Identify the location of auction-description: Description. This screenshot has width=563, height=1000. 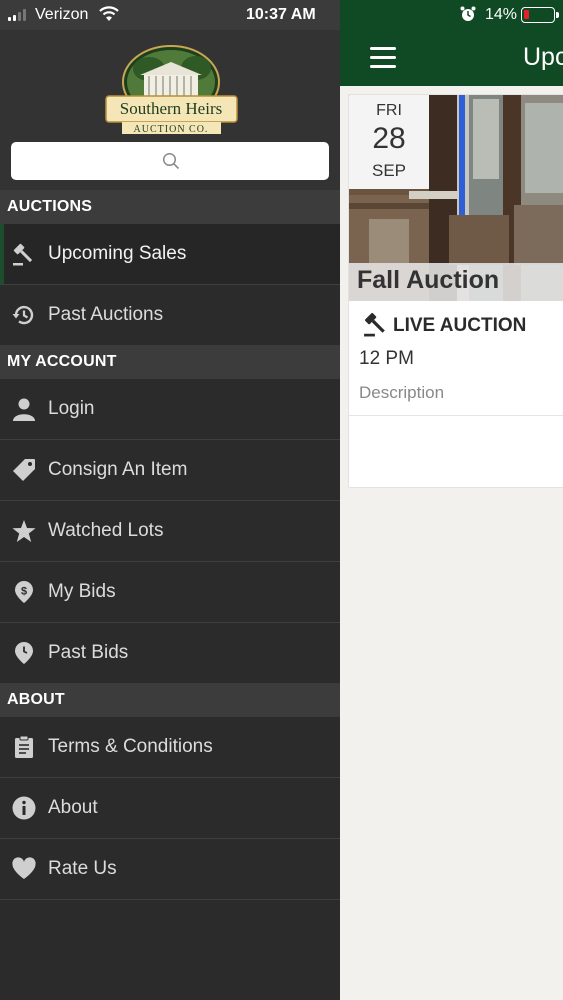
(402, 392).